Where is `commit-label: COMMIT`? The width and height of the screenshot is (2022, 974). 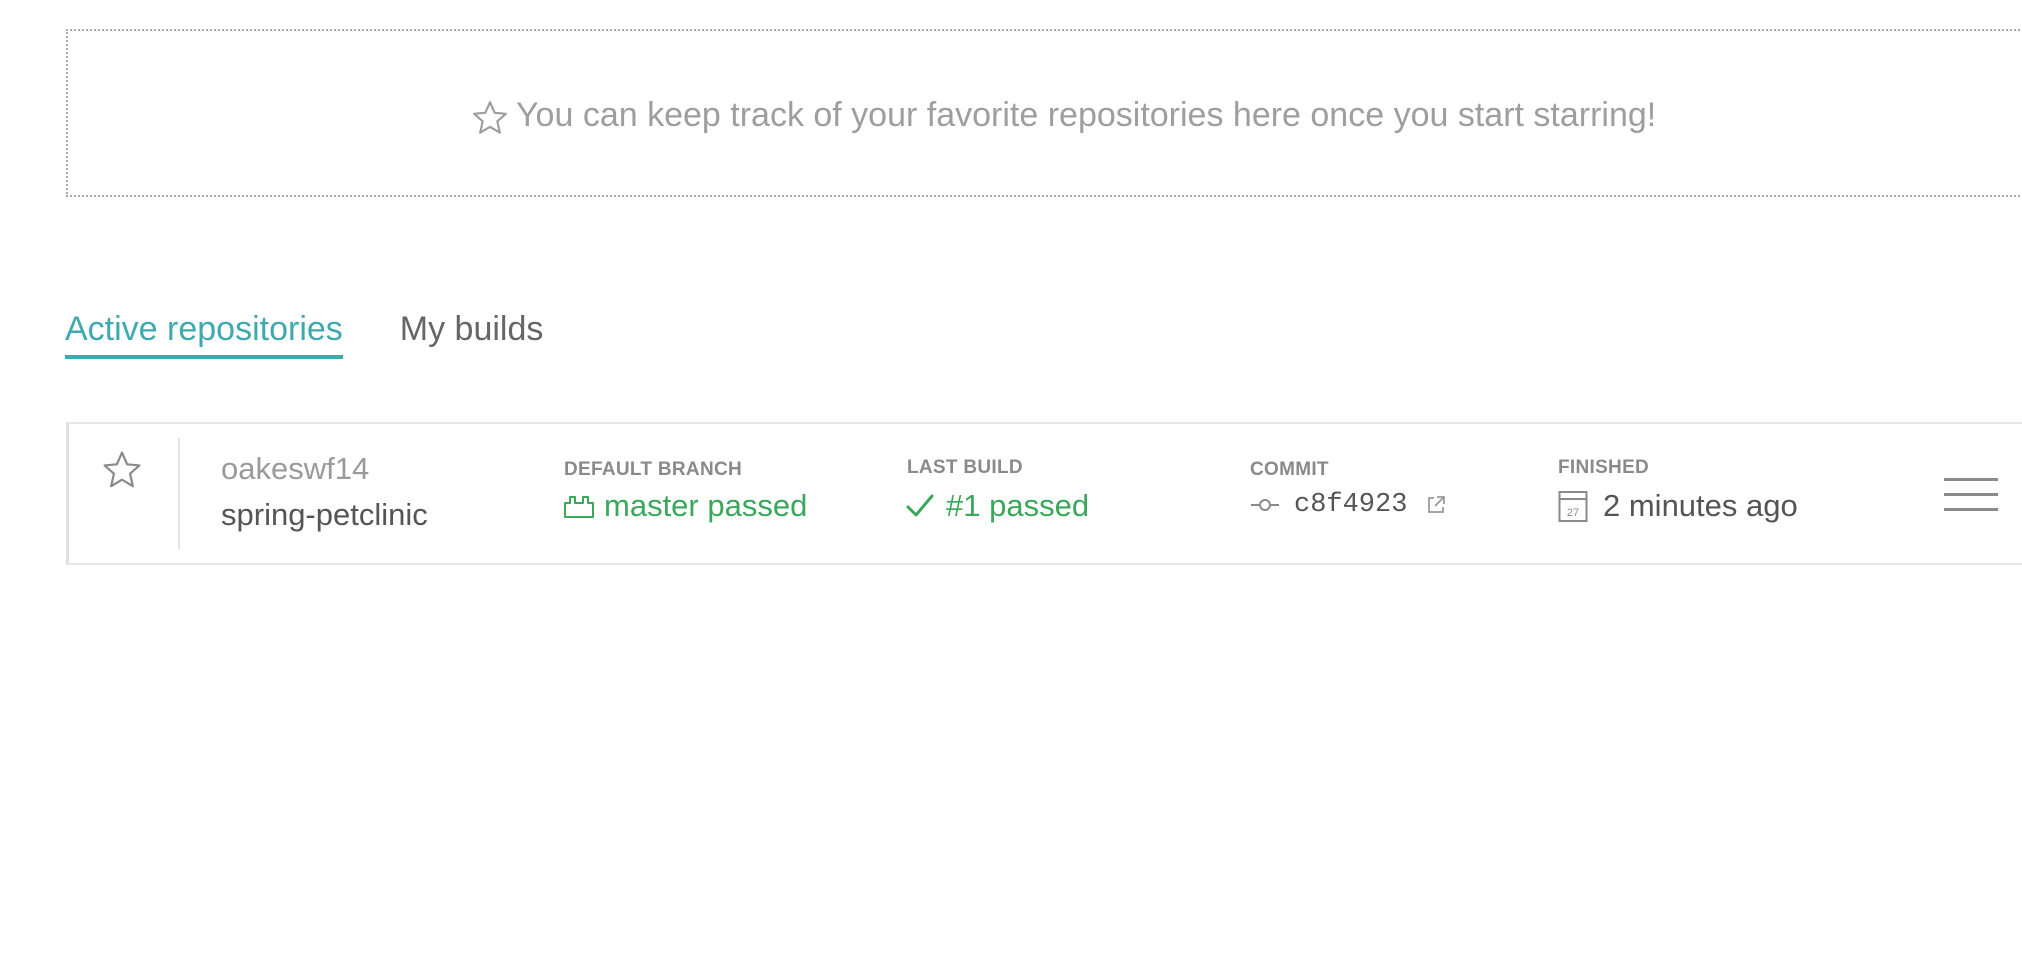 commit-label: COMMIT is located at coordinates (1289, 469).